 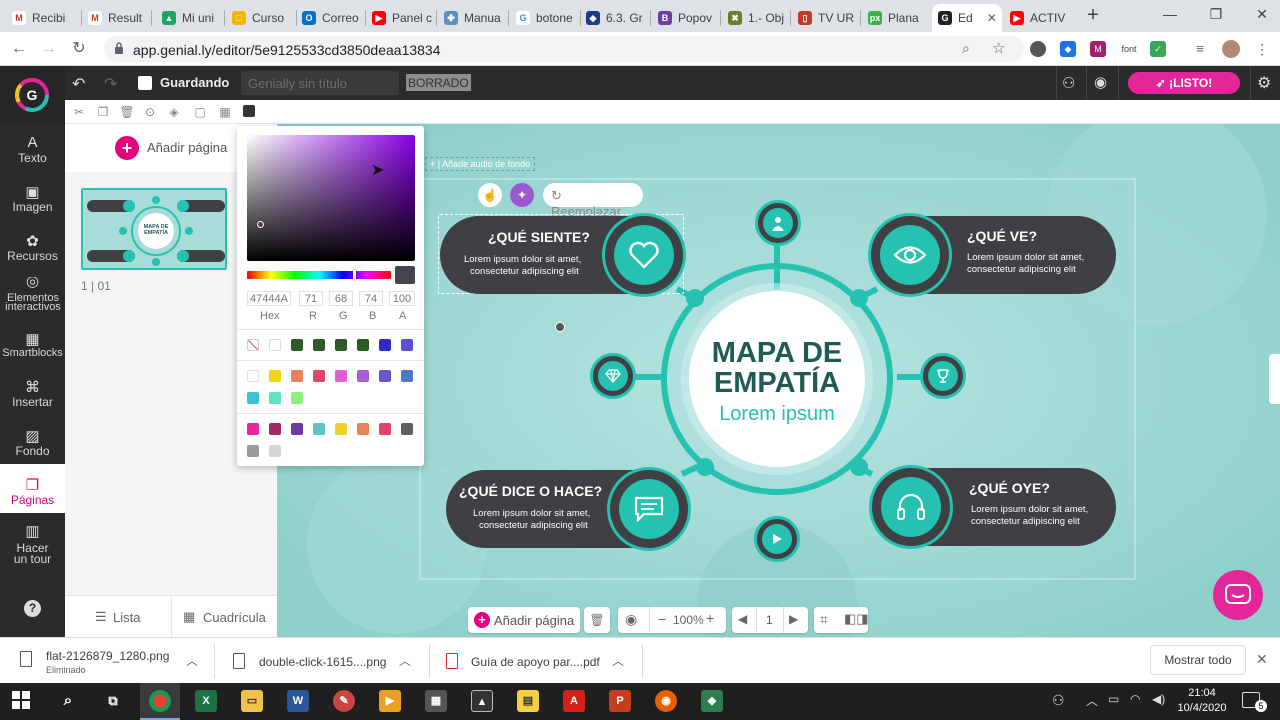 What do you see at coordinates (32, 149) in the screenshot?
I see `sidebar-item-text: A Texto` at bounding box center [32, 149].